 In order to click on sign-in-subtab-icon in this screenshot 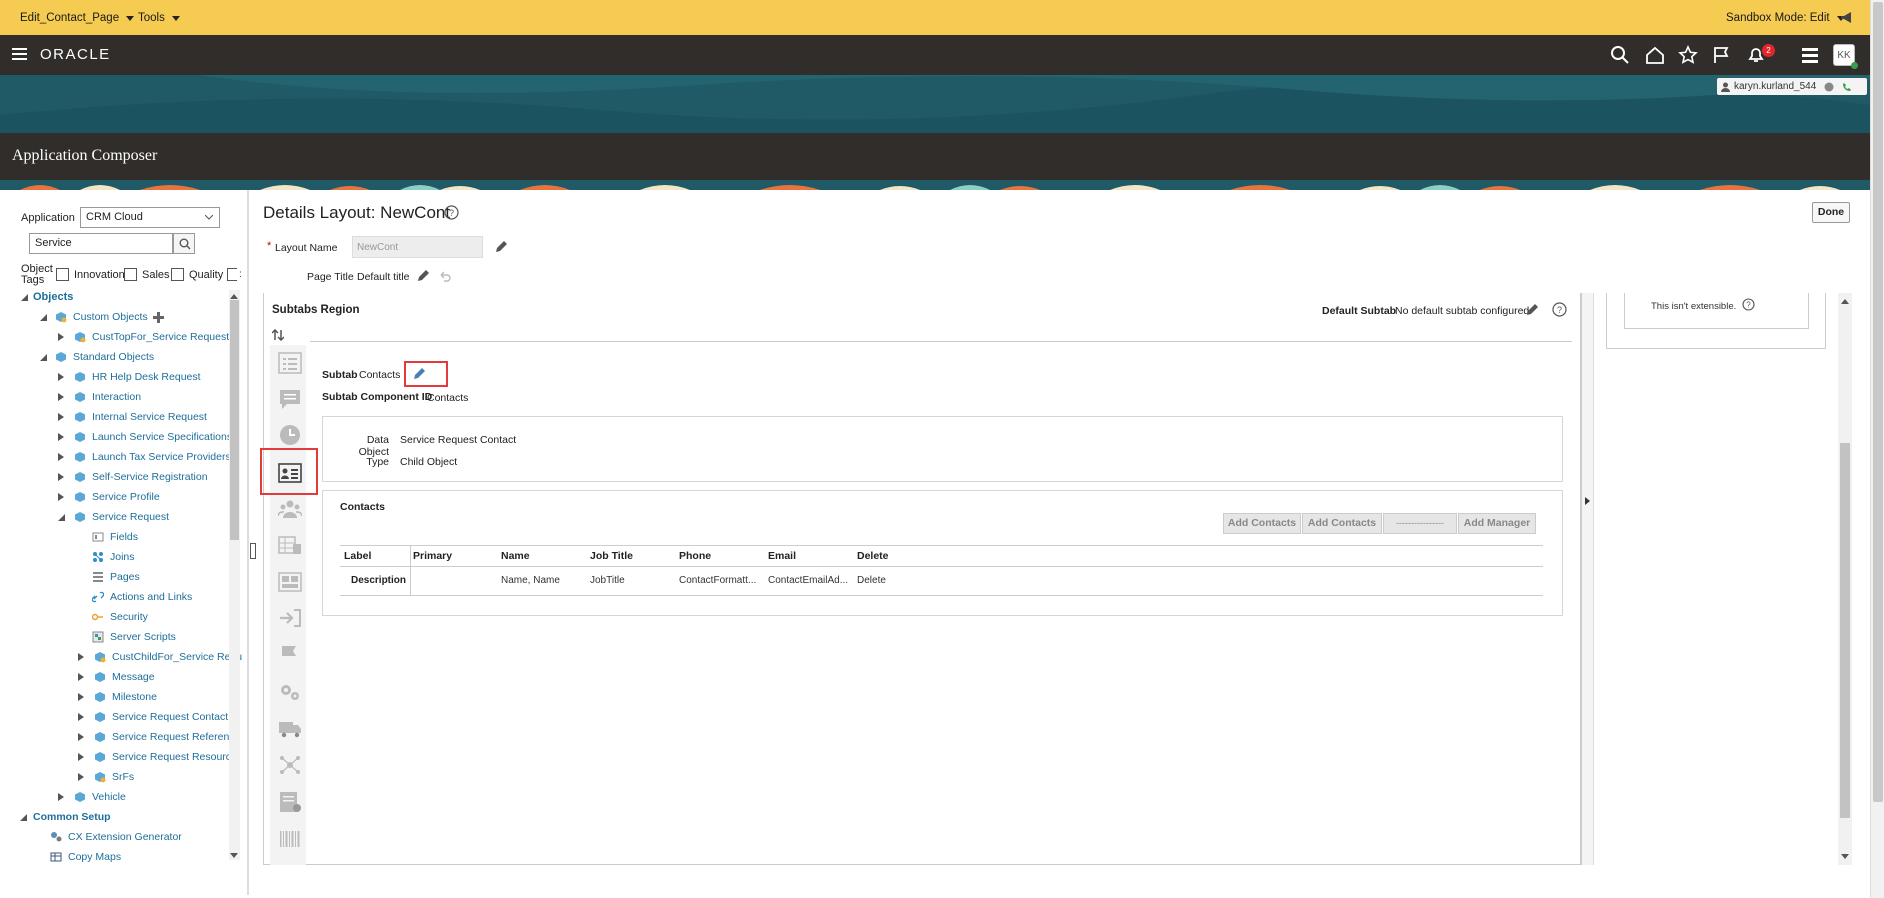, I will do `click(290, 618)`.